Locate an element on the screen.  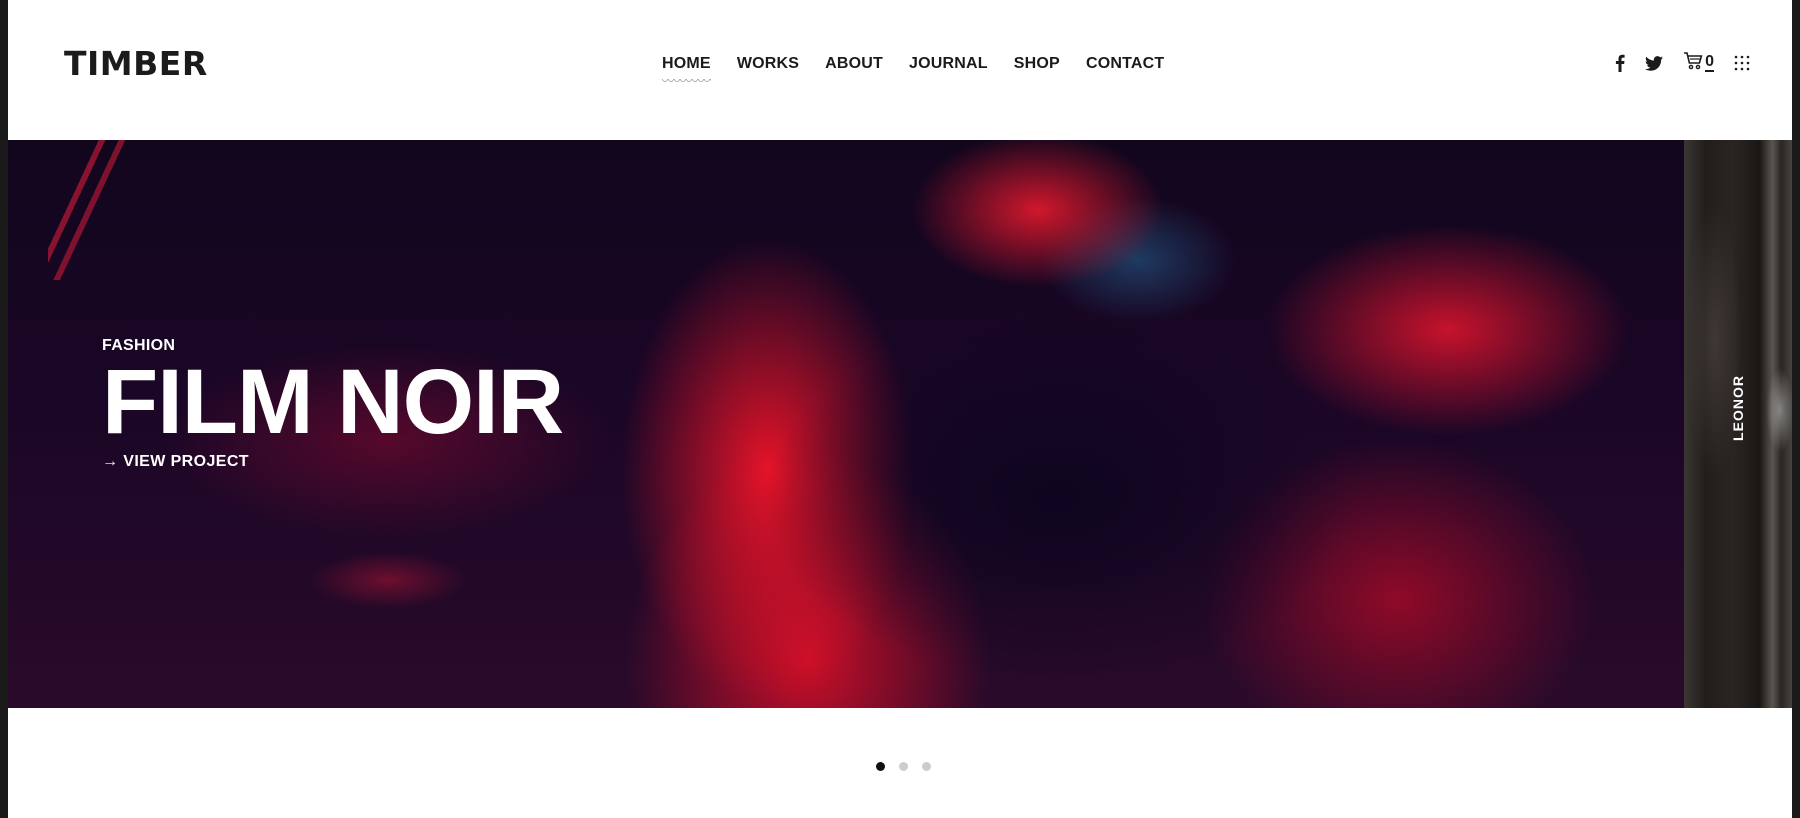
nav-item-works: WORKS is located at coordinates (768, 64).